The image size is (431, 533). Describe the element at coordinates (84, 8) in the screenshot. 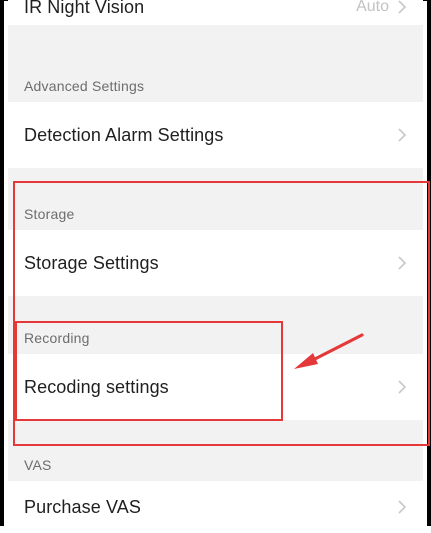

I see `ir-night-vision-label: IR Night Vision` at that location.